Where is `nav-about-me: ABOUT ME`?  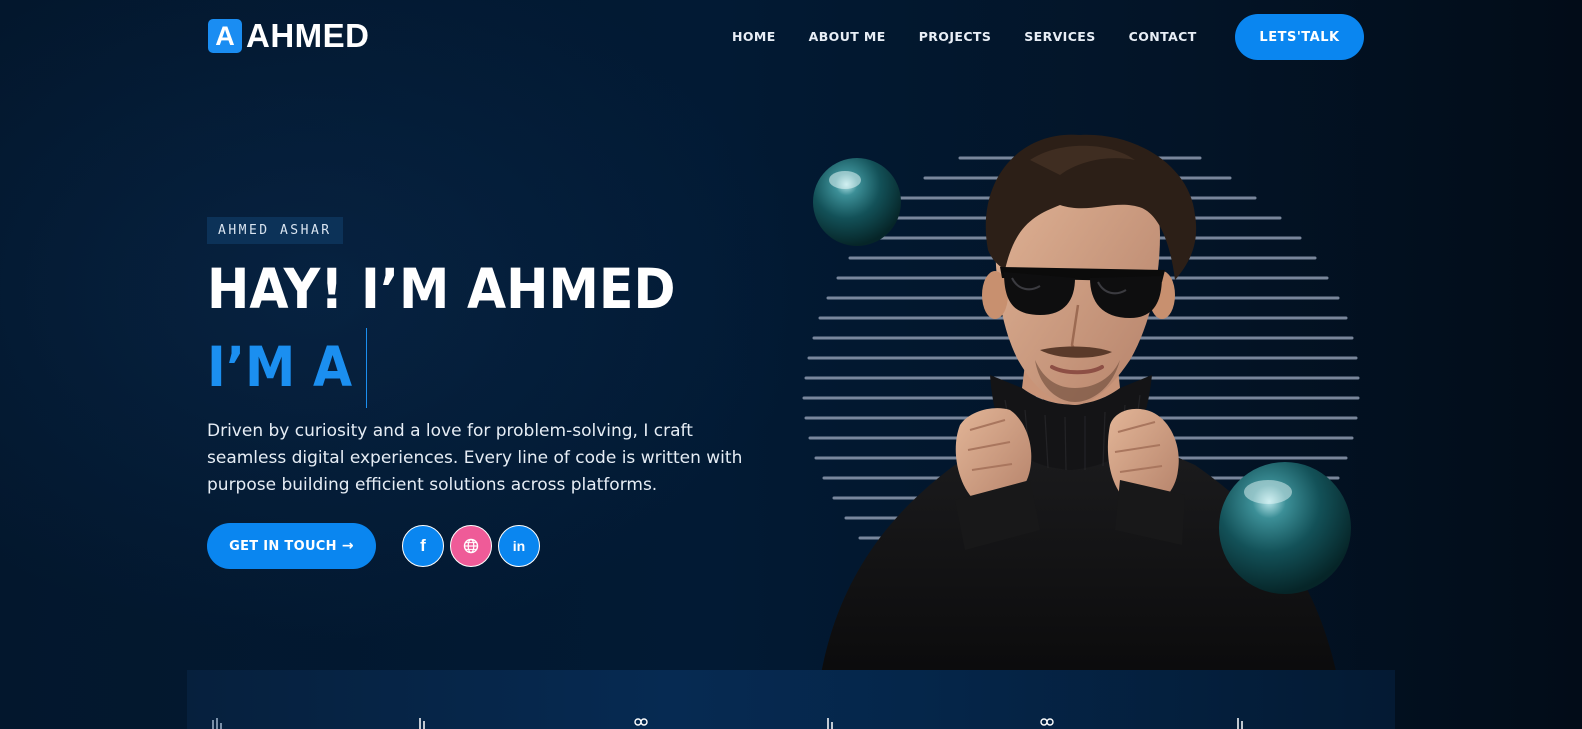
nav-about-me: ABOUT ME is located at coordinates (847, 37).